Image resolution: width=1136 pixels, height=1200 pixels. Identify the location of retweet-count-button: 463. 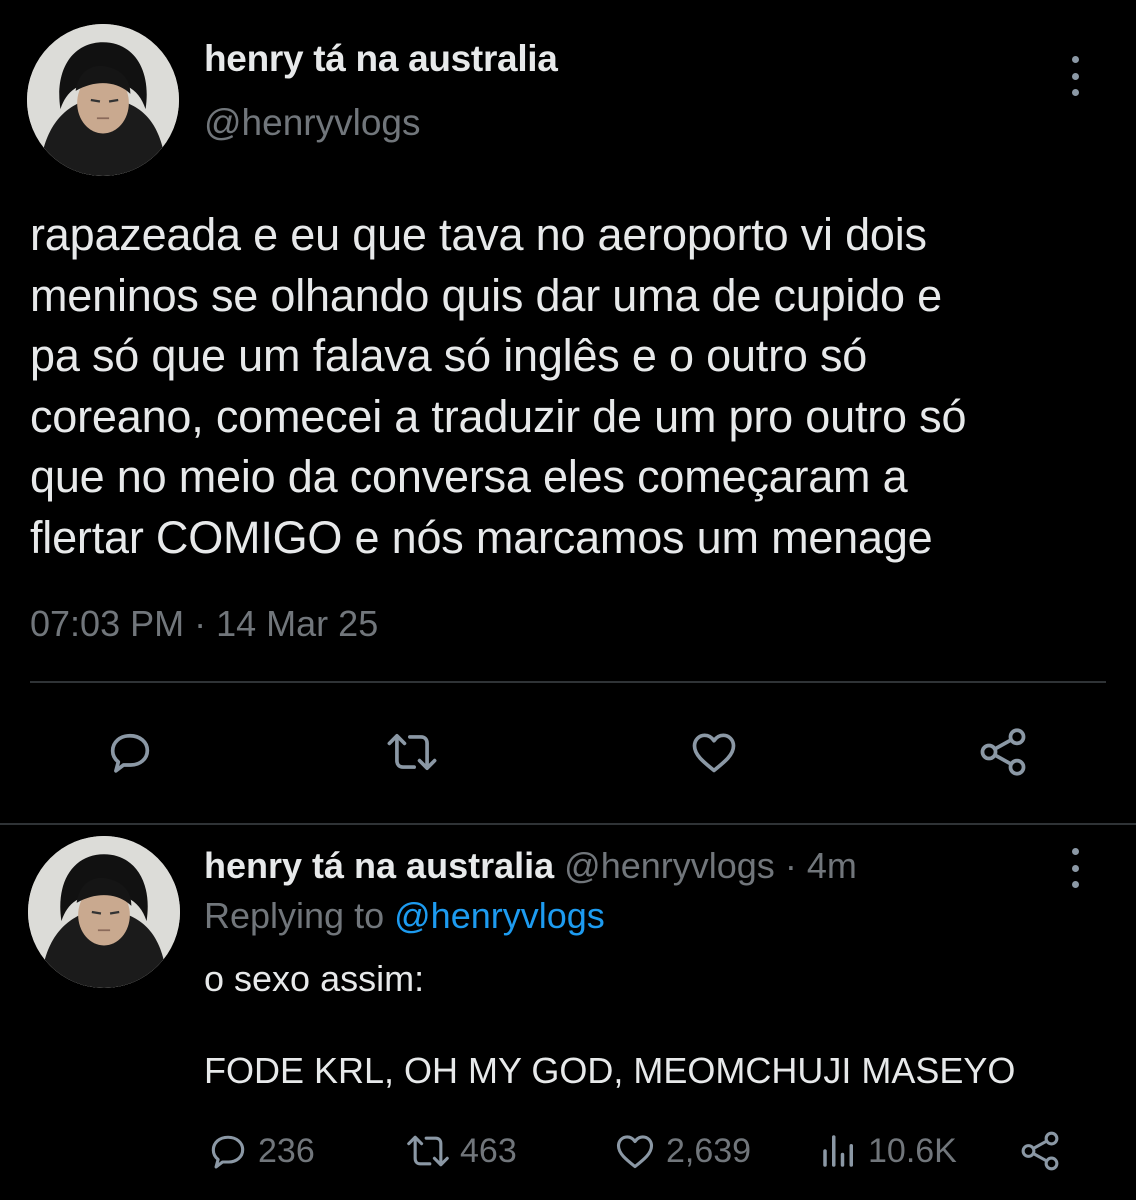
(460, 1151).